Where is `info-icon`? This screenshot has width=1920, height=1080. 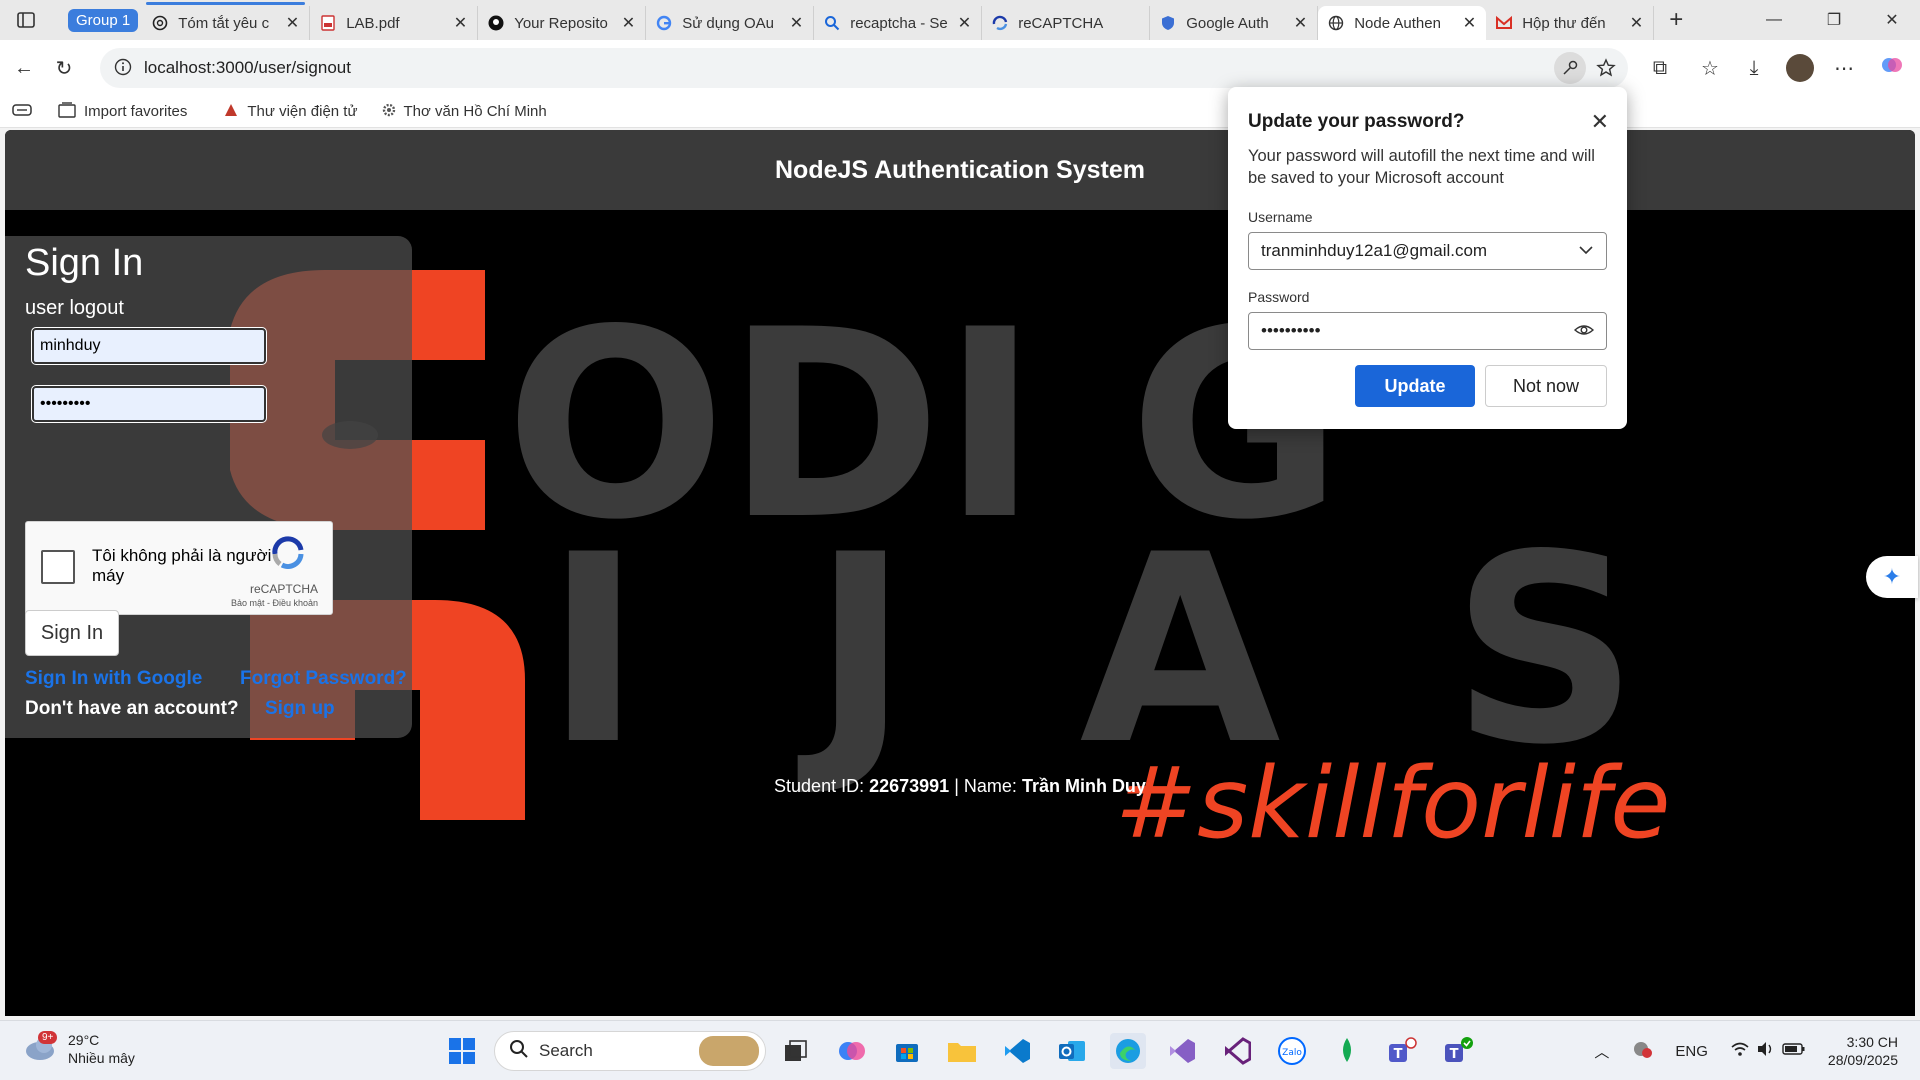
info-icon is located at coordinates (123, 68).